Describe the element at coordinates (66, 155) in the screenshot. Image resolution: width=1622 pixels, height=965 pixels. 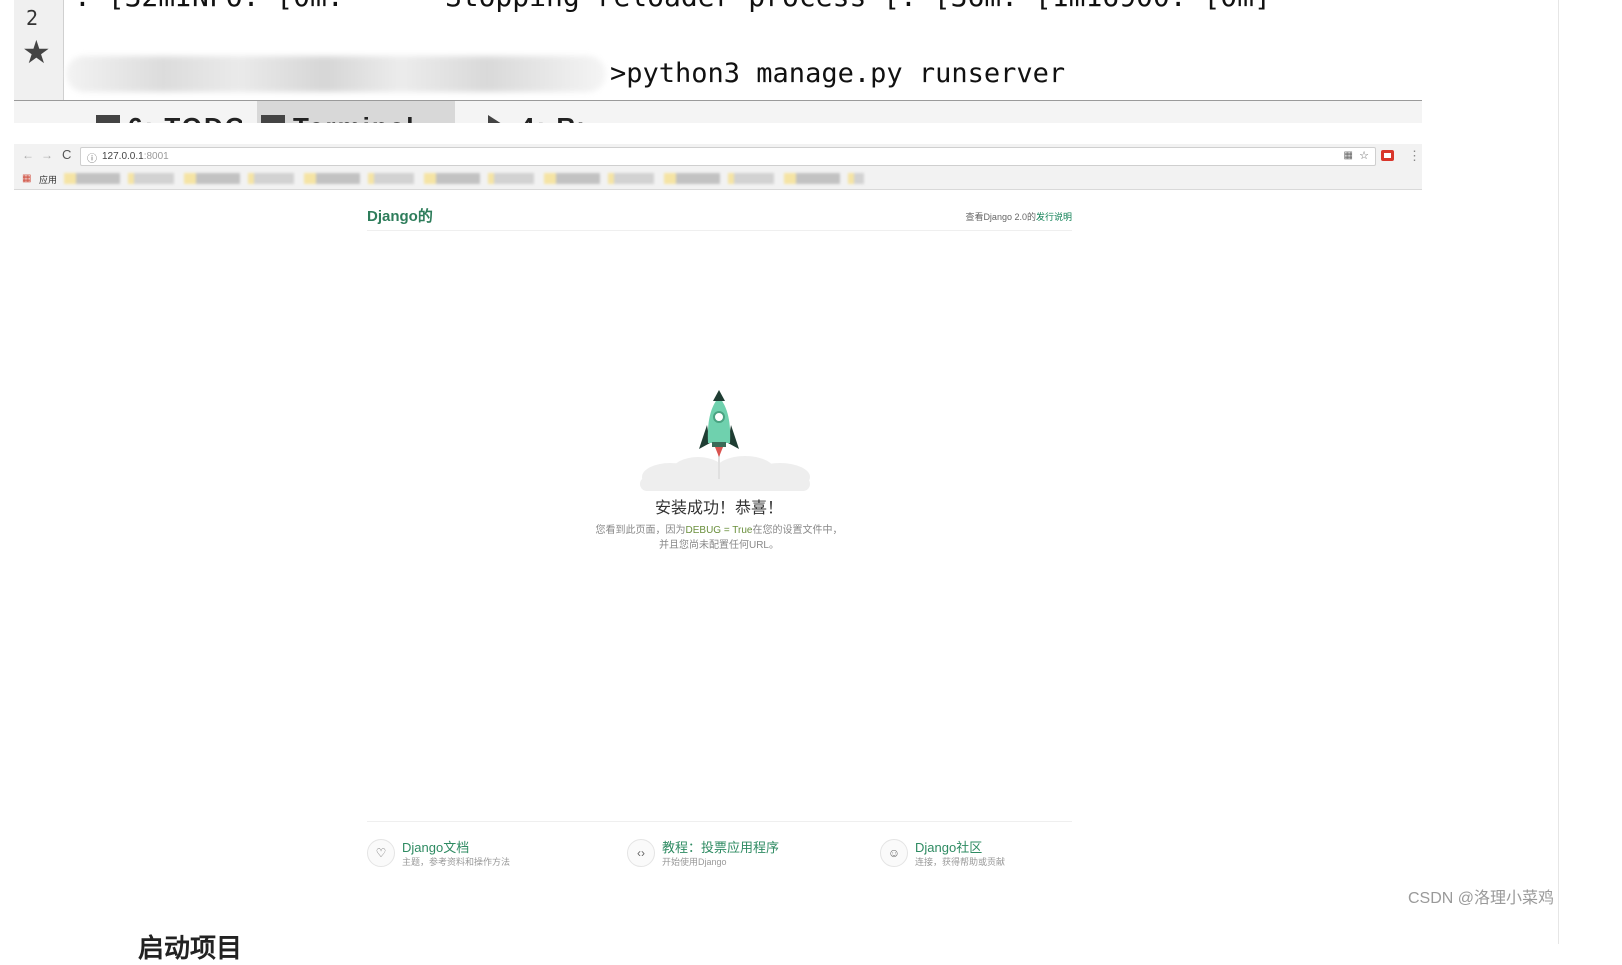
I see `reload-icon: C` at that location.